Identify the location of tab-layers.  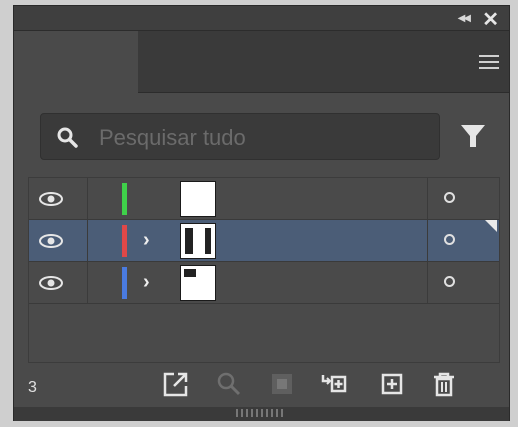
(76, 62).